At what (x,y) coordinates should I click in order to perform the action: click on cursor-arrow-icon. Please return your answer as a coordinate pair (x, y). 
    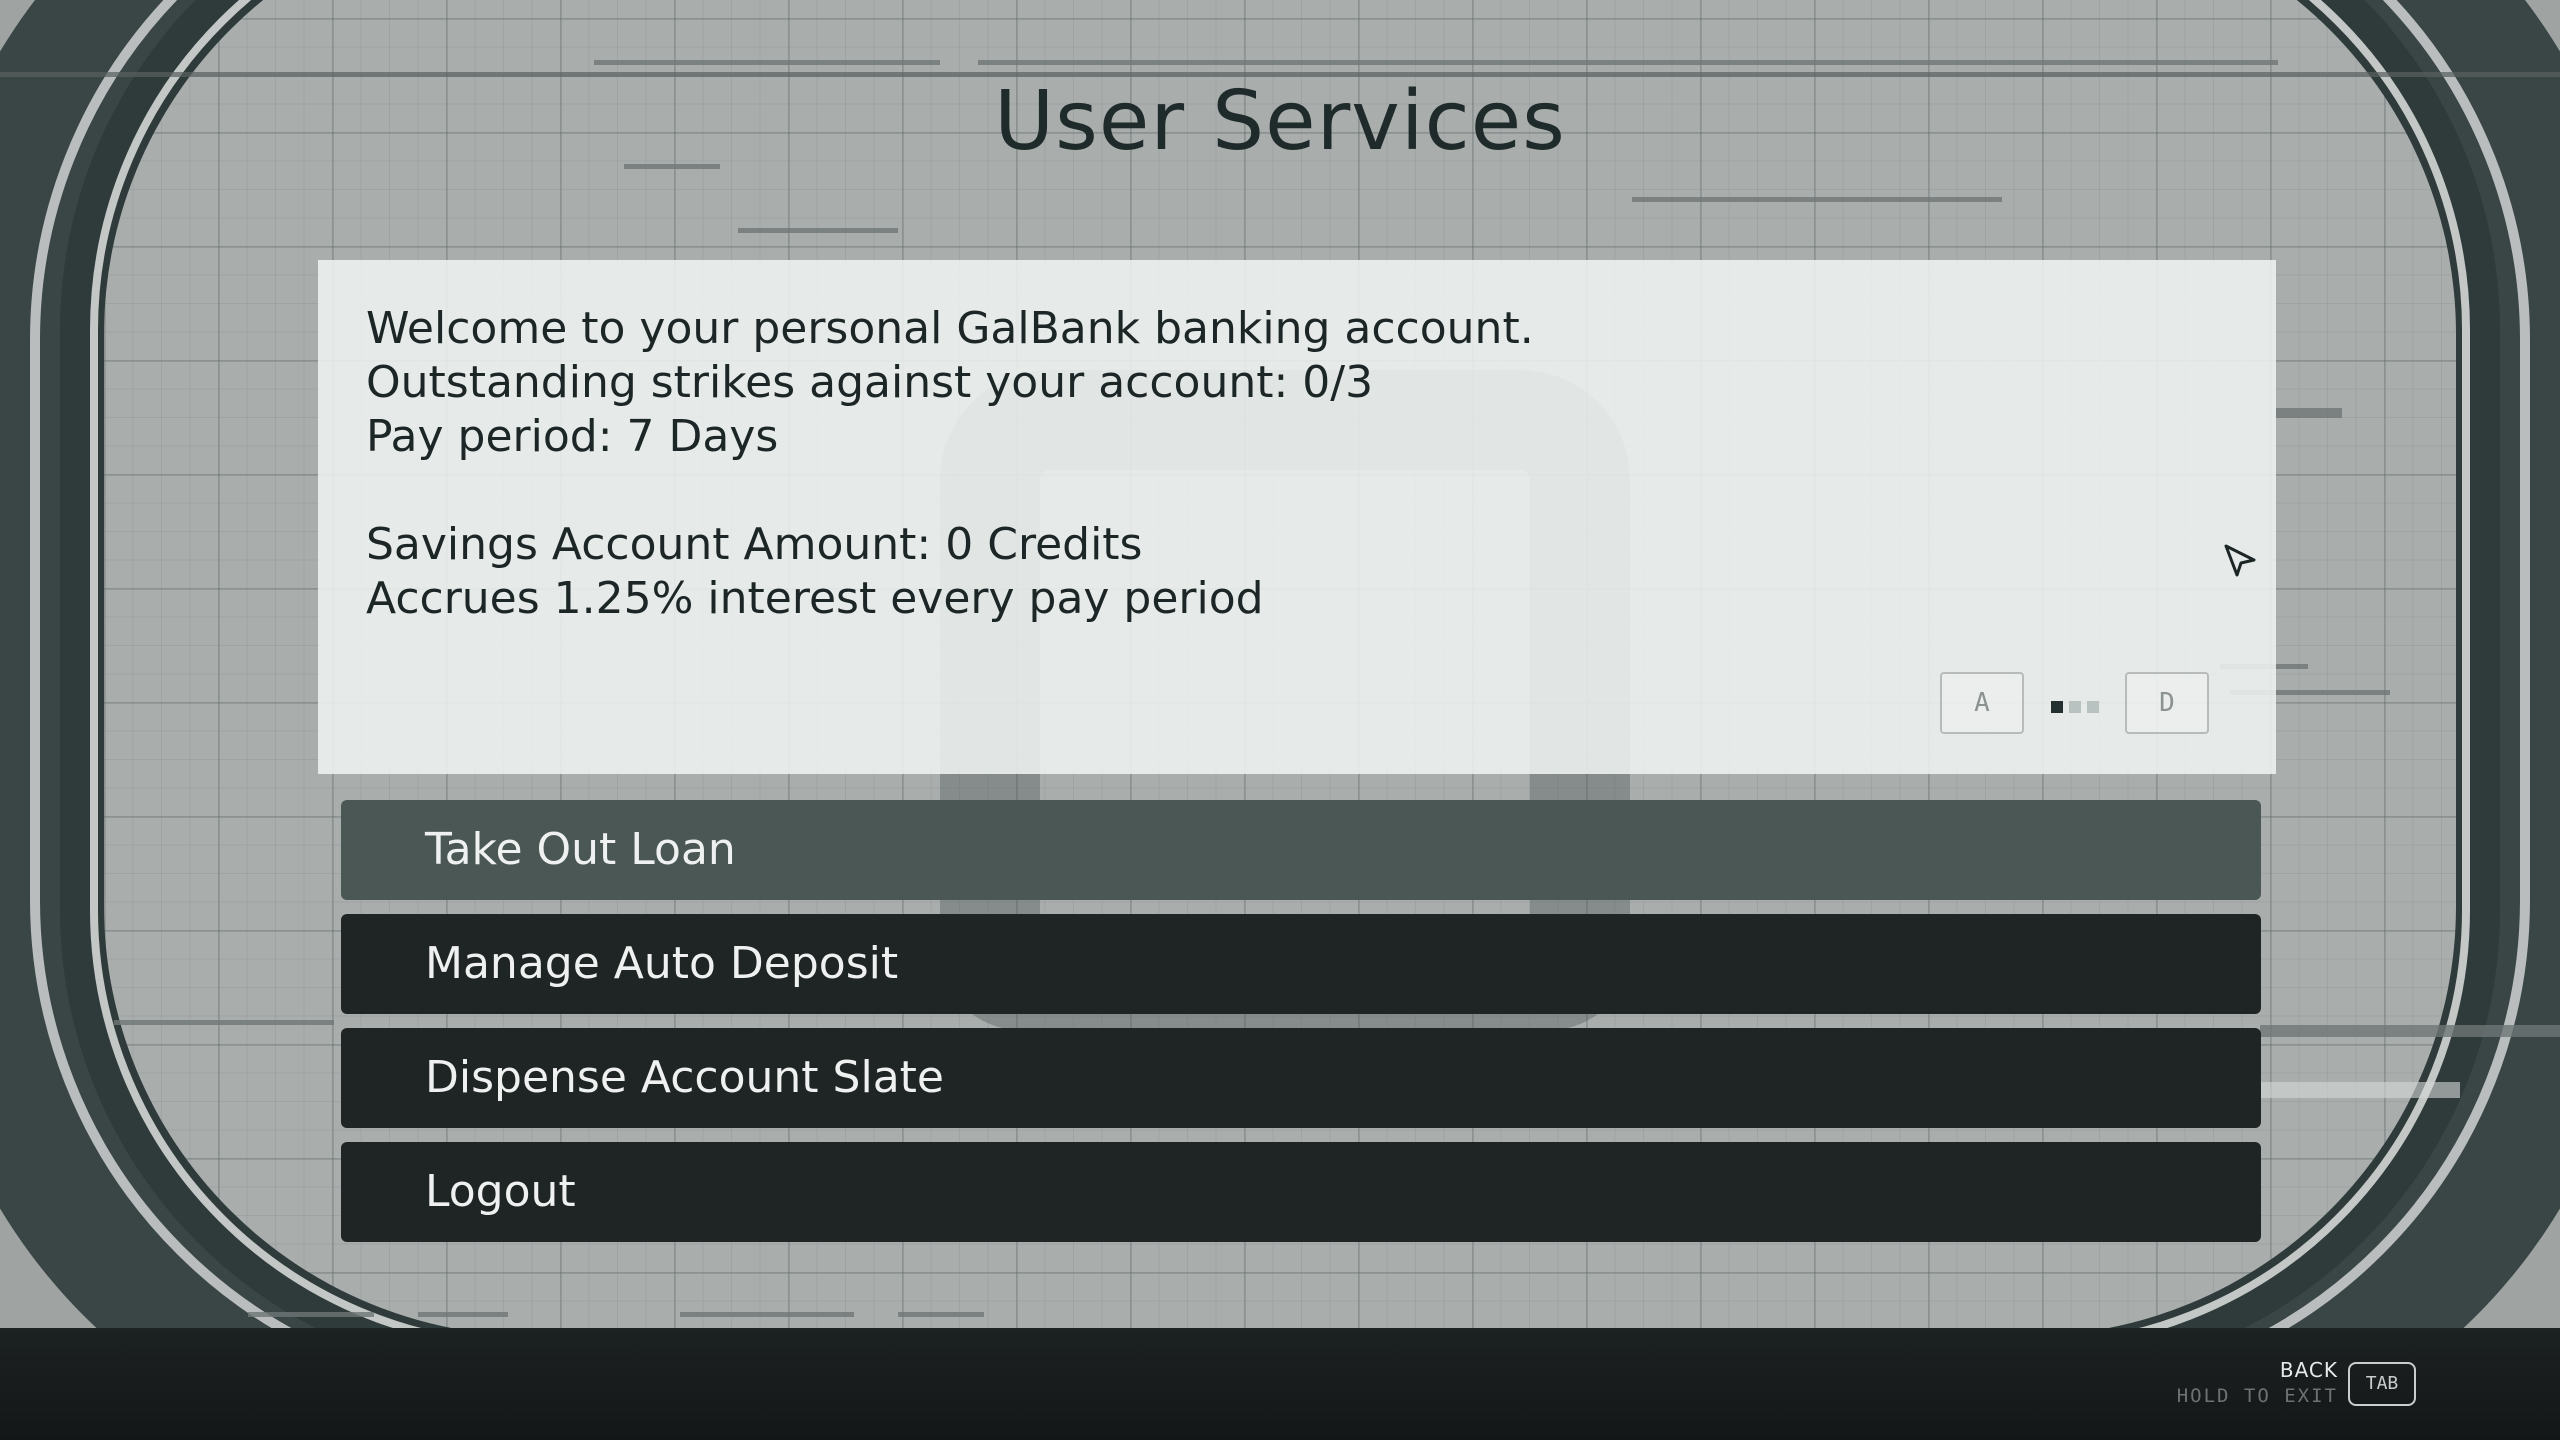
    Looking at the image, I should click on (2240, 562).